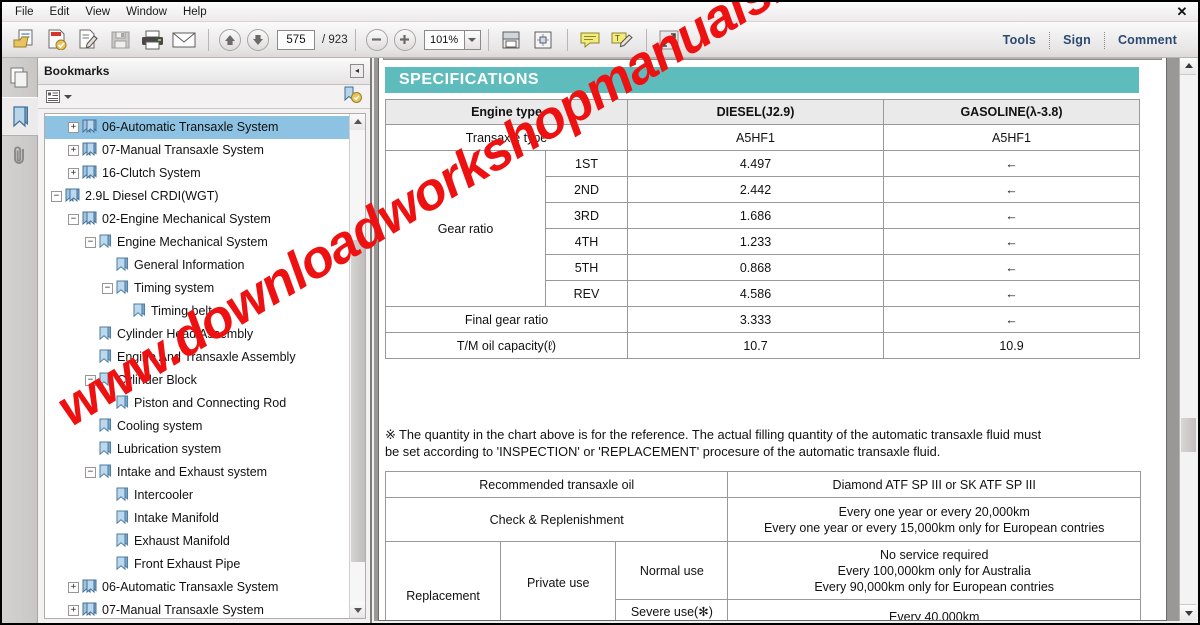  Describe the element at coordinates (195, 12) in the screenshot. I see `menu-help: Help` at that location.